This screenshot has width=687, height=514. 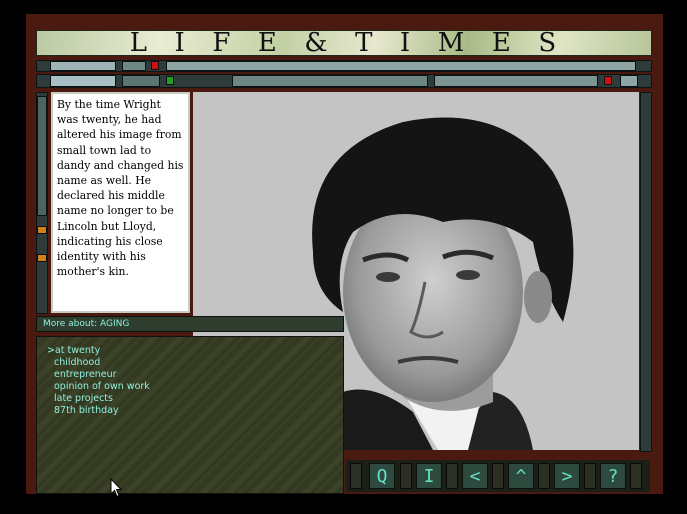 What do you see at coordinates (190, 324) in the screenshot?
I see `more-about-label: More about: AGING` at bounding box center [190, 324].